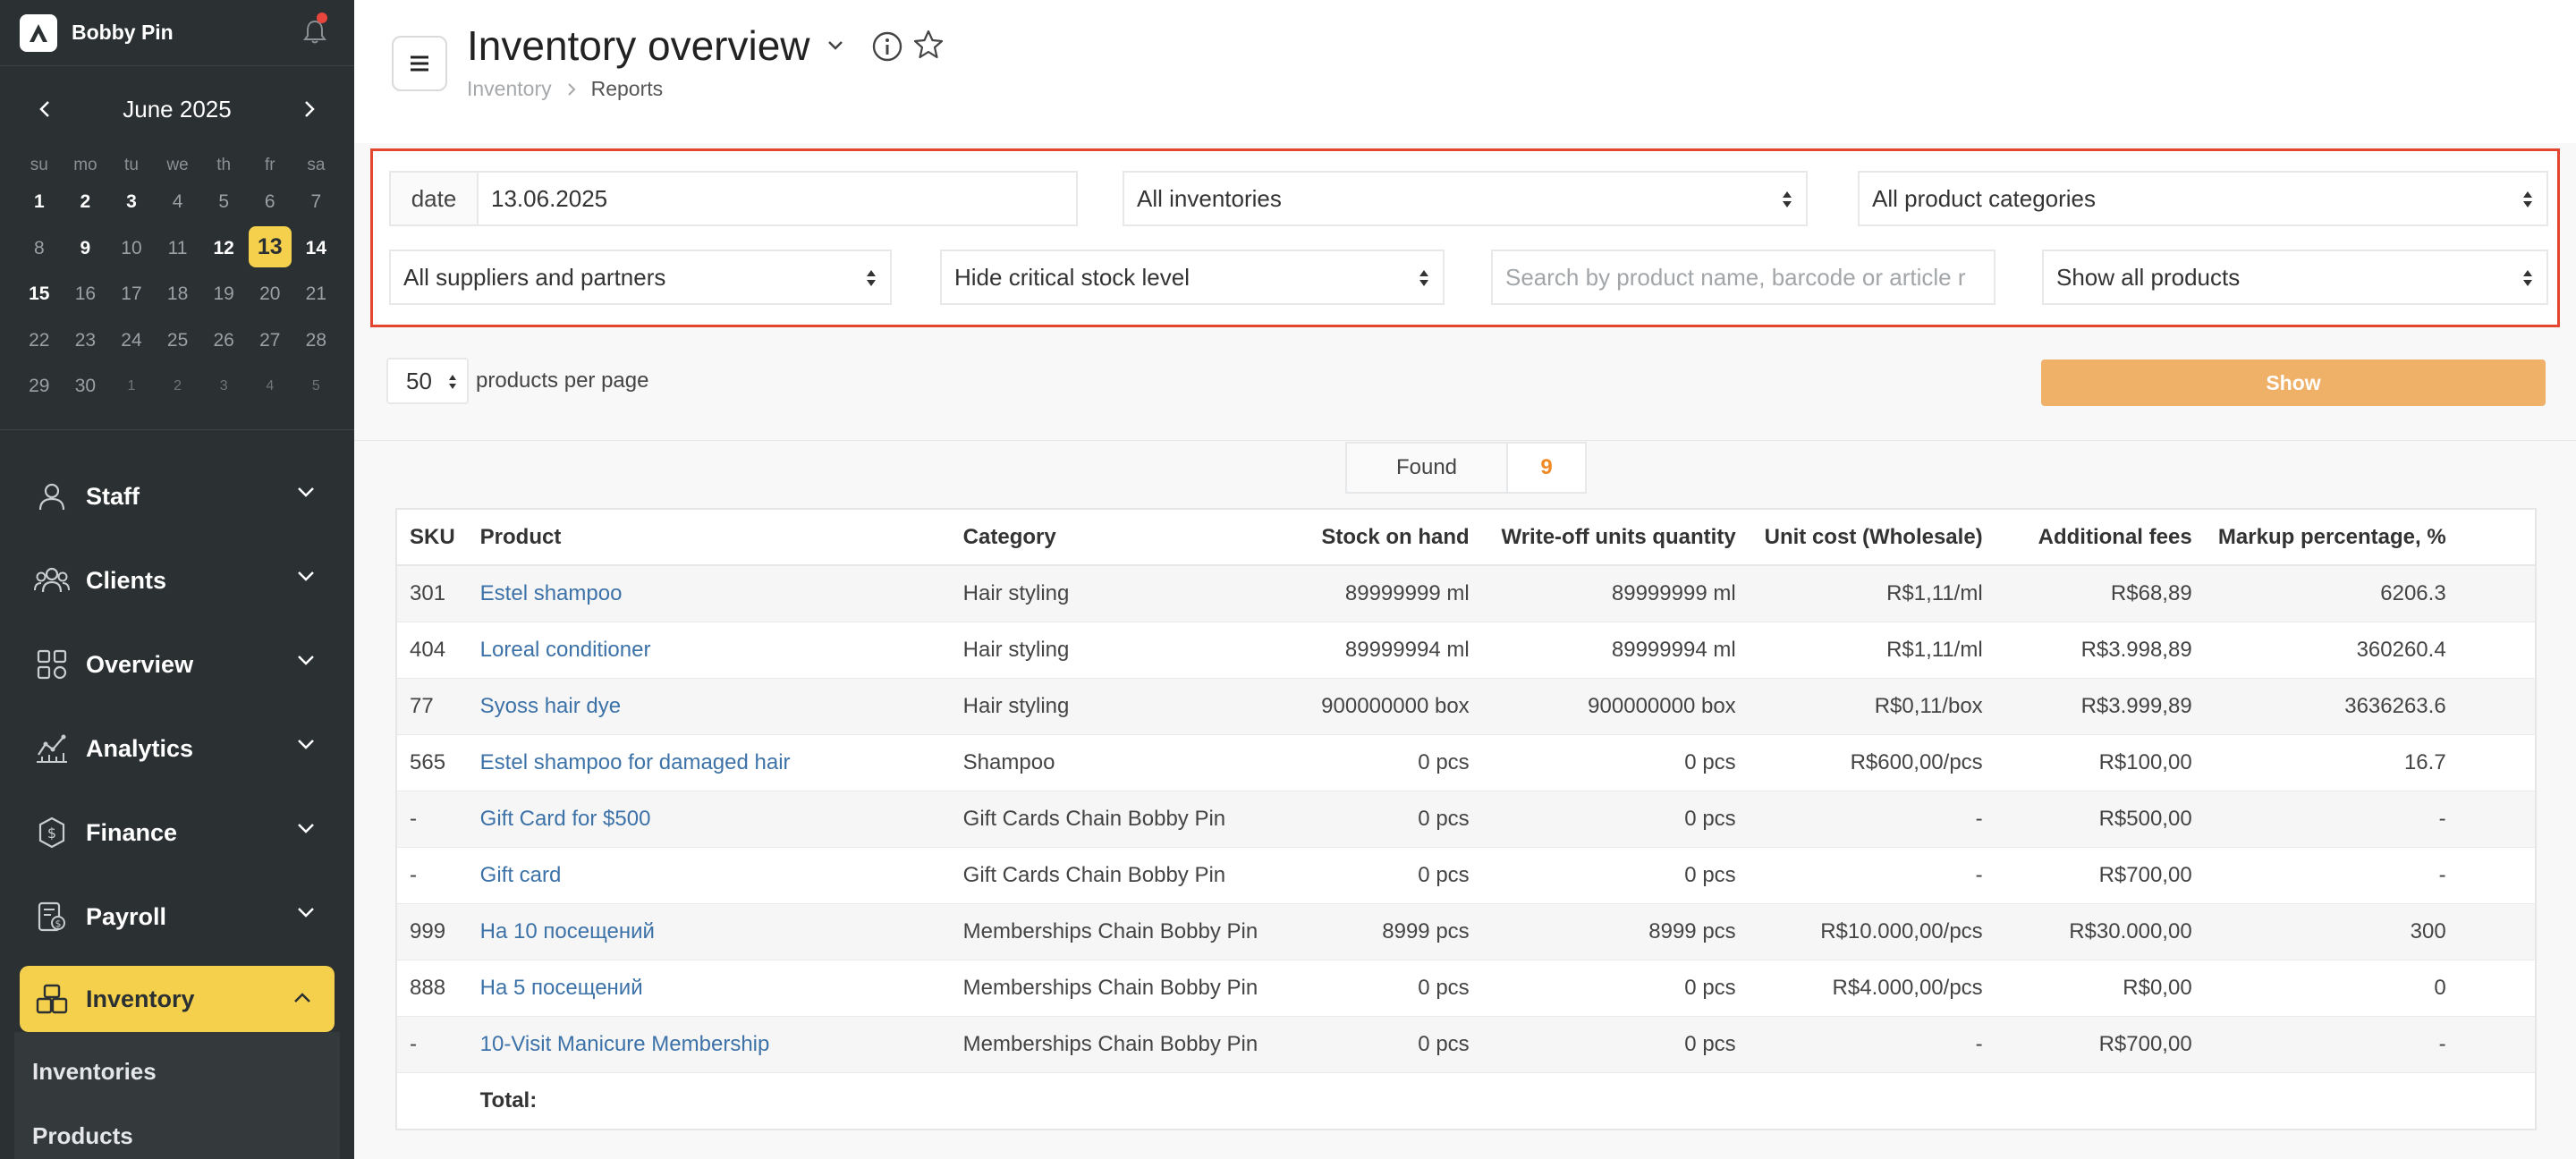 The image size is (2576, 1159). Describe the element at coordinates (565, 819) in the screenshot. I see `product-link: Gift Card for $500` at that location.